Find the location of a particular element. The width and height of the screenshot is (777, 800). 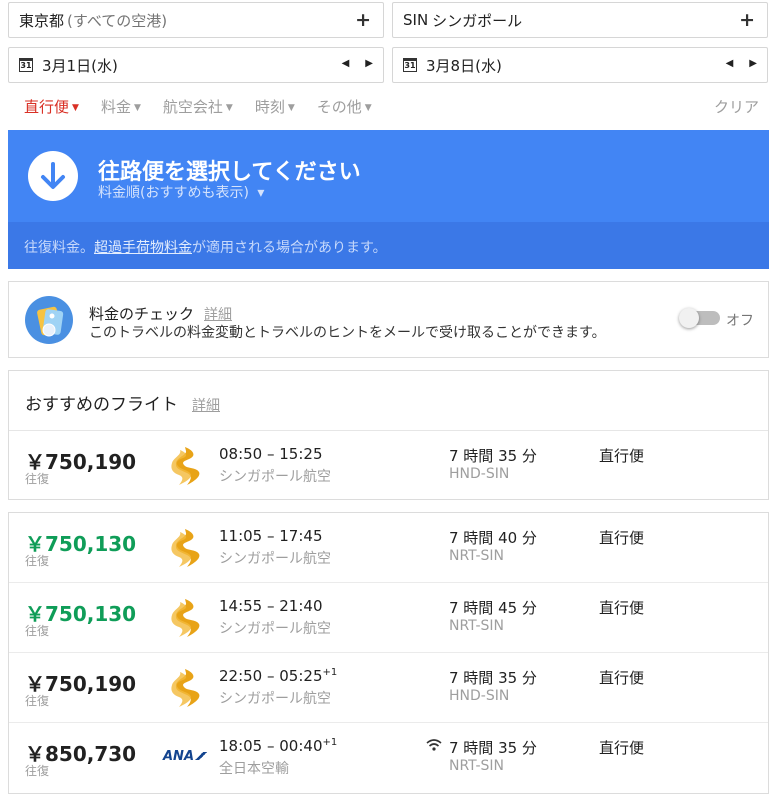

fare-note-suffix: が適用される場合があります。 is located at coordinates (289, 248).